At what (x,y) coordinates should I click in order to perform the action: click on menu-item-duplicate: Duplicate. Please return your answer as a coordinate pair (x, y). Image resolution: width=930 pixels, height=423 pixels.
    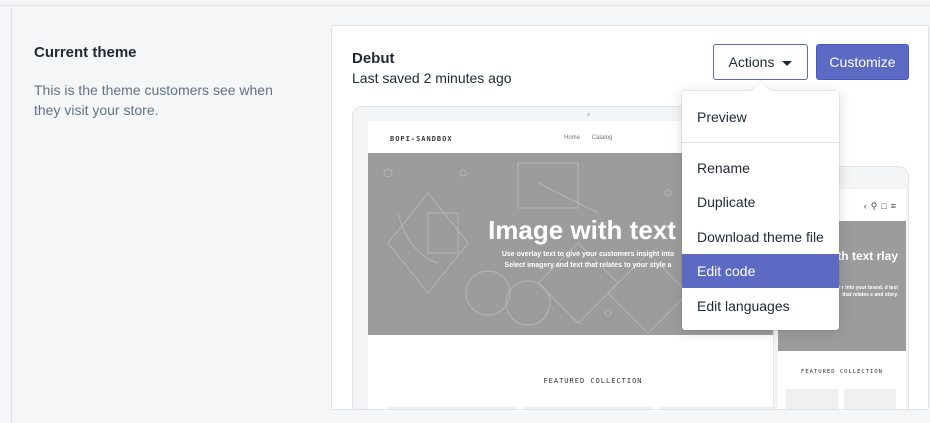
    Looking at the image, I should click on (760, 202).